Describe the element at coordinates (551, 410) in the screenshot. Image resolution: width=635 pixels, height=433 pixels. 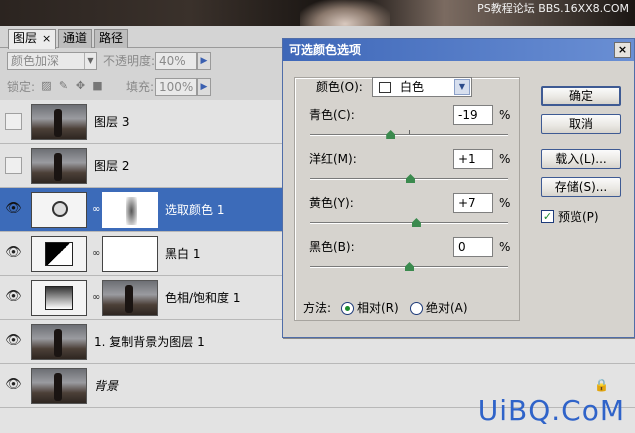
I see `watermark-bottom: UiBQ.CoM` at that location.